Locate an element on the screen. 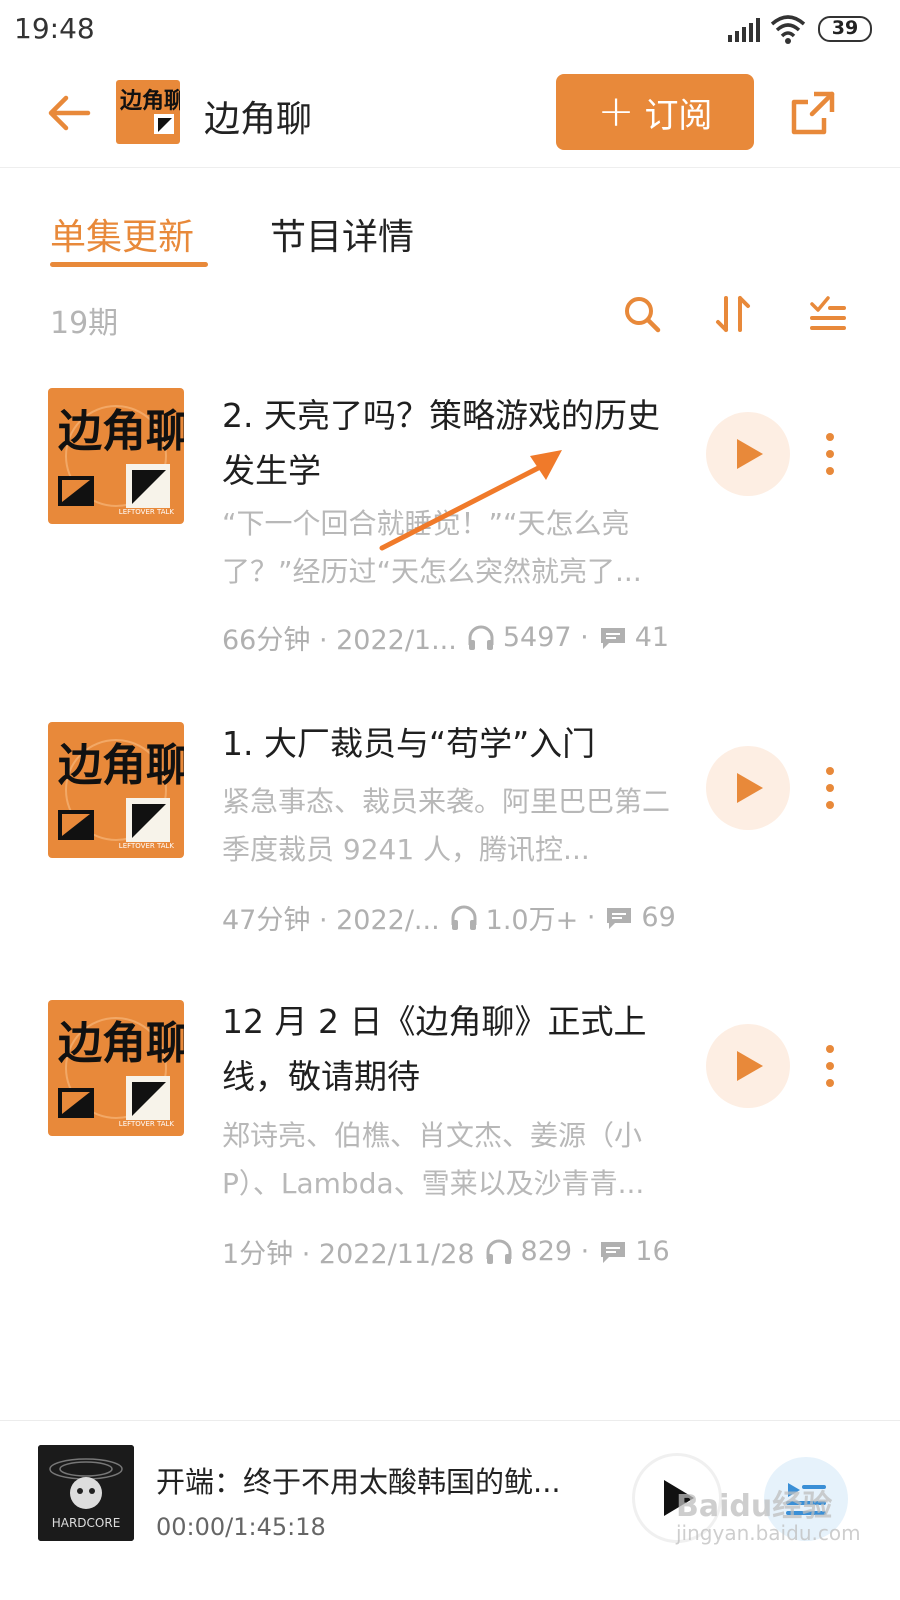 This screenshot has width=900, height=1600. episode-count: 19期 is located at coordinates (84, 323).